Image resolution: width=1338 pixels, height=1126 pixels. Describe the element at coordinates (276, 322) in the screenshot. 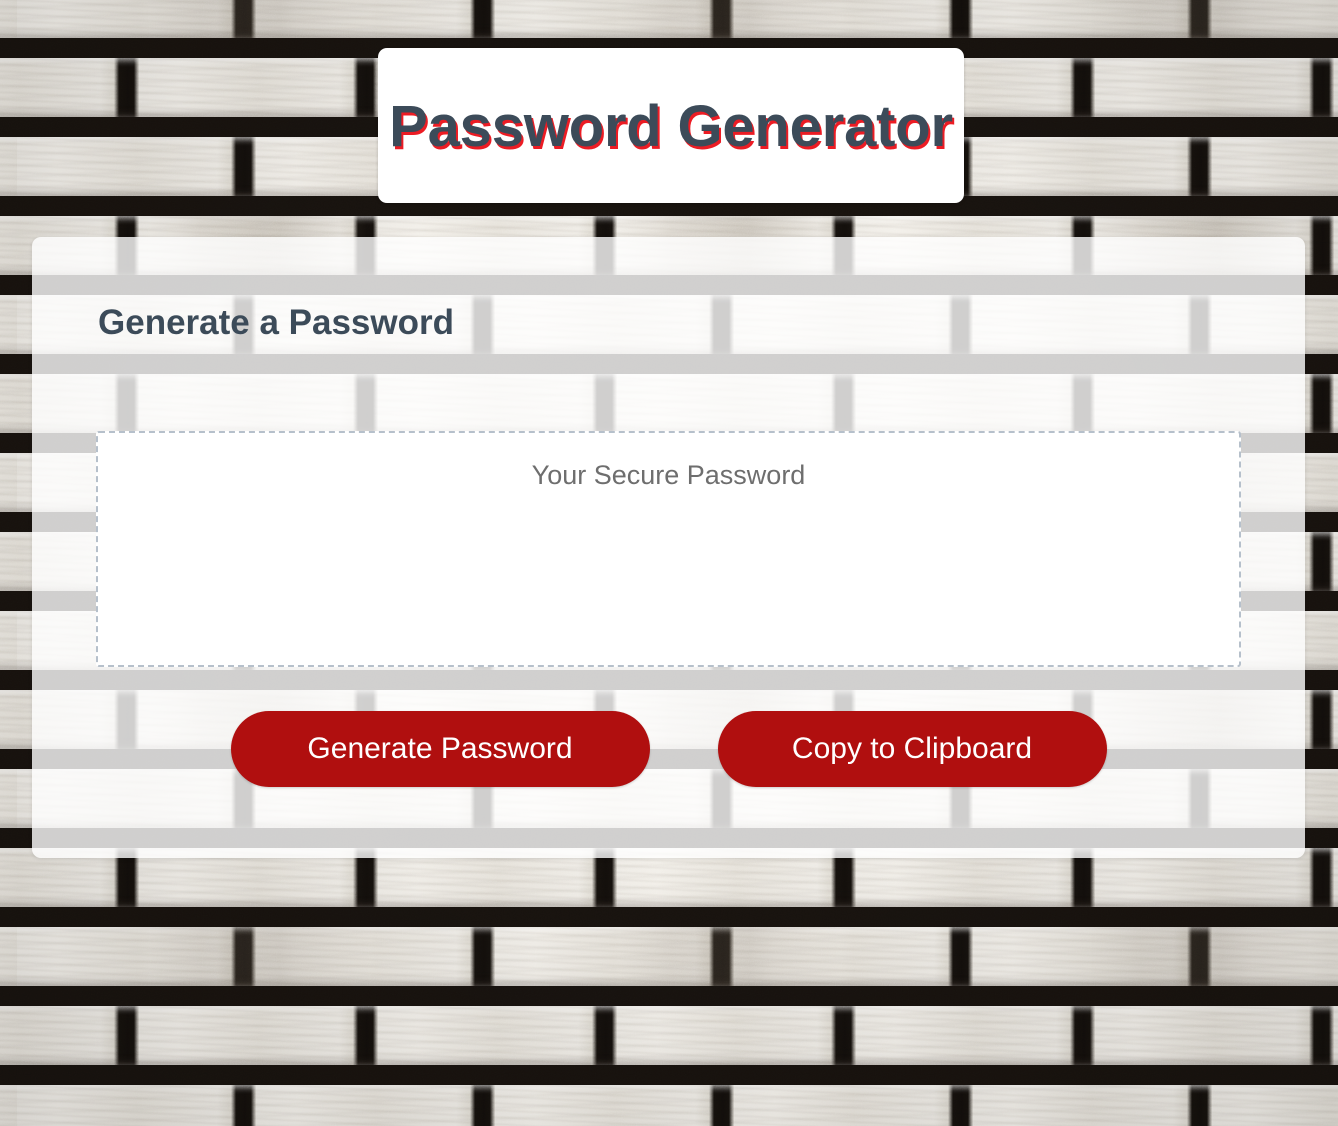

I see `section-heading: Generate a Password` at that location.